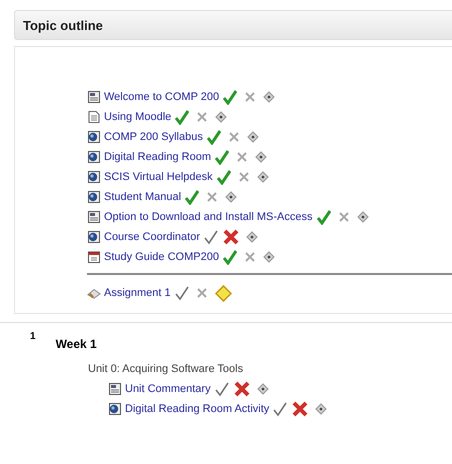  Describe the element at coordinates (94, 117) in the screenshot. I see `document-icon` at that location.